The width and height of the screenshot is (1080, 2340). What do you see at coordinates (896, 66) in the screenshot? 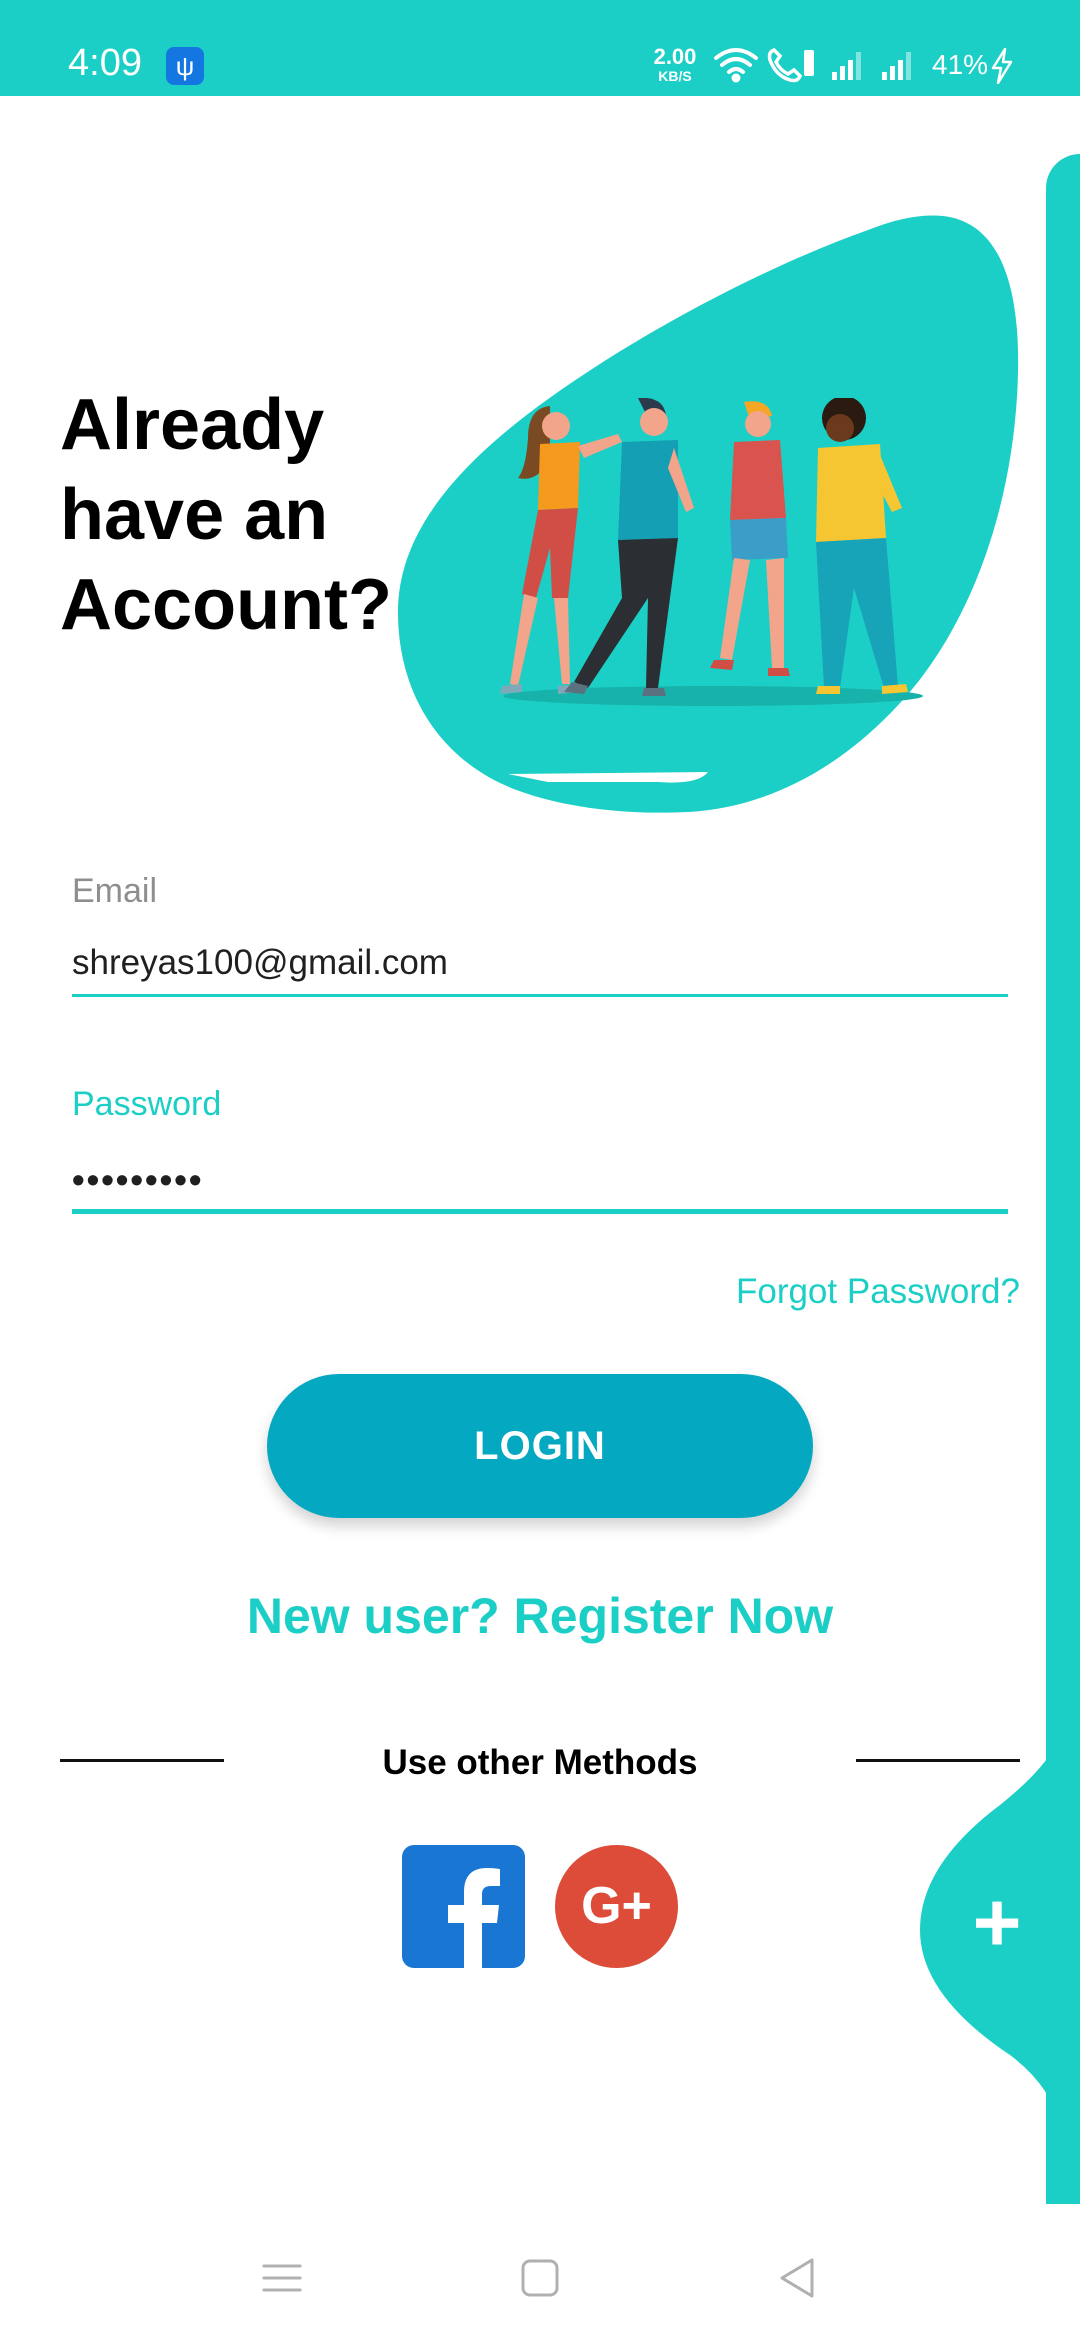
I see `cell-signal-2-icon` at bounding box center [896, 66].